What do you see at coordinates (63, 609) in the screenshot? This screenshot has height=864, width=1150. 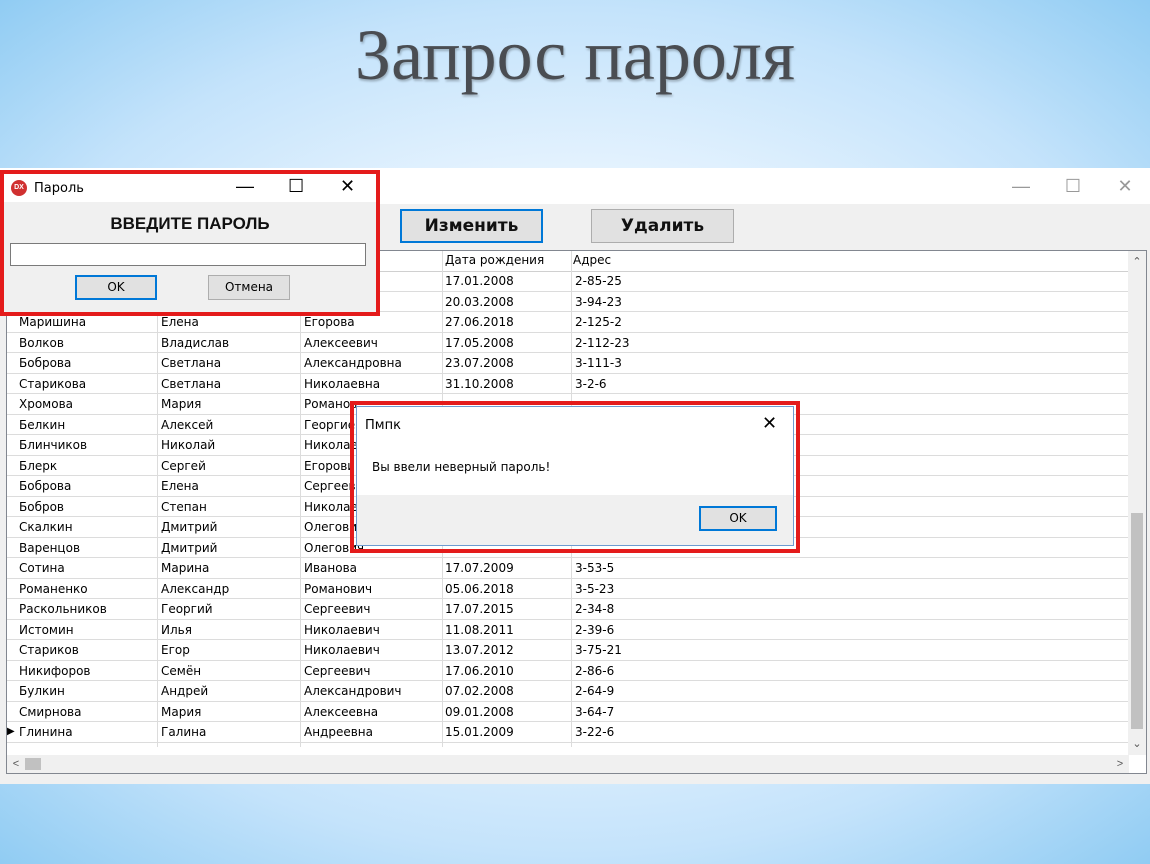 I see `cell-surname: Раскольников` at bounding box center [63, 609].